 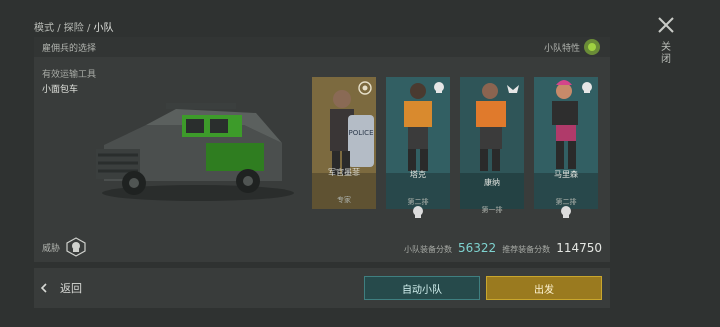 I want to click on squad-trait: 小队特性, so click(x=572, y=47).